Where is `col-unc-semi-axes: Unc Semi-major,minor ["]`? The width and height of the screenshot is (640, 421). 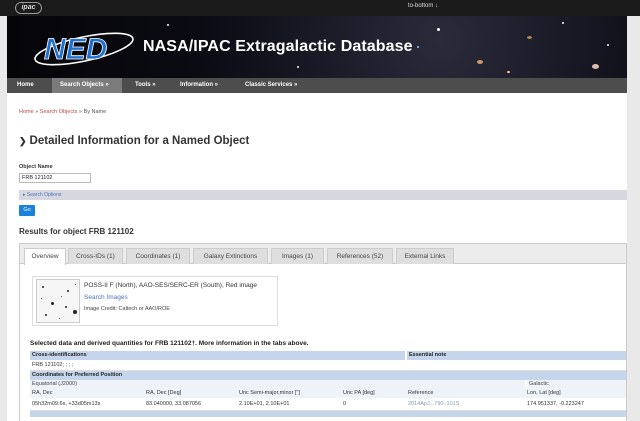
col-unc-semi-axes: Unc Semi-major,minor ["] is located at coordinates (269, 393).